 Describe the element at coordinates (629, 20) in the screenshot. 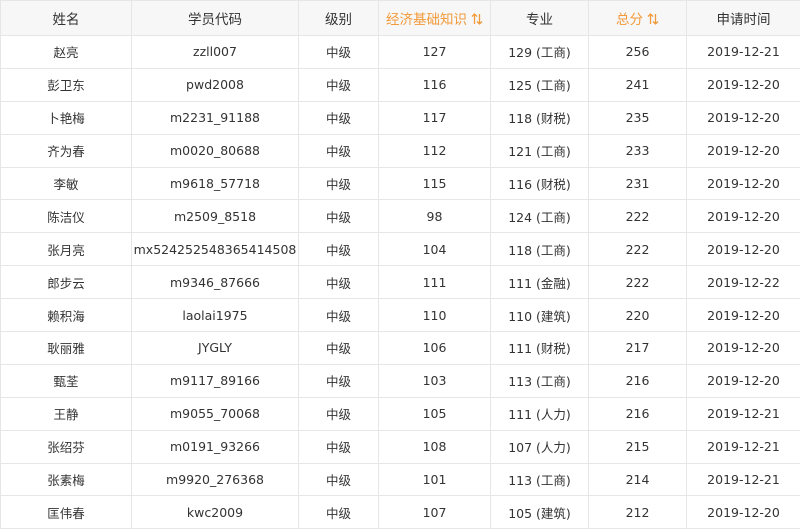

I see `column-header-label: 总分` at that location.